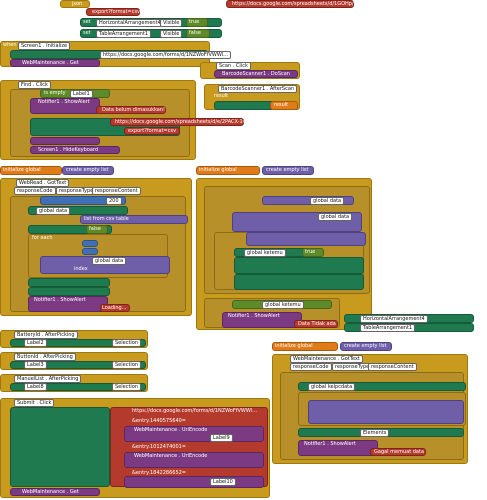  What do you see at coordinates (265, 253) in the screenshot?
I see `ketemu-pill: global ketemu` at bounding box center [265, 253].